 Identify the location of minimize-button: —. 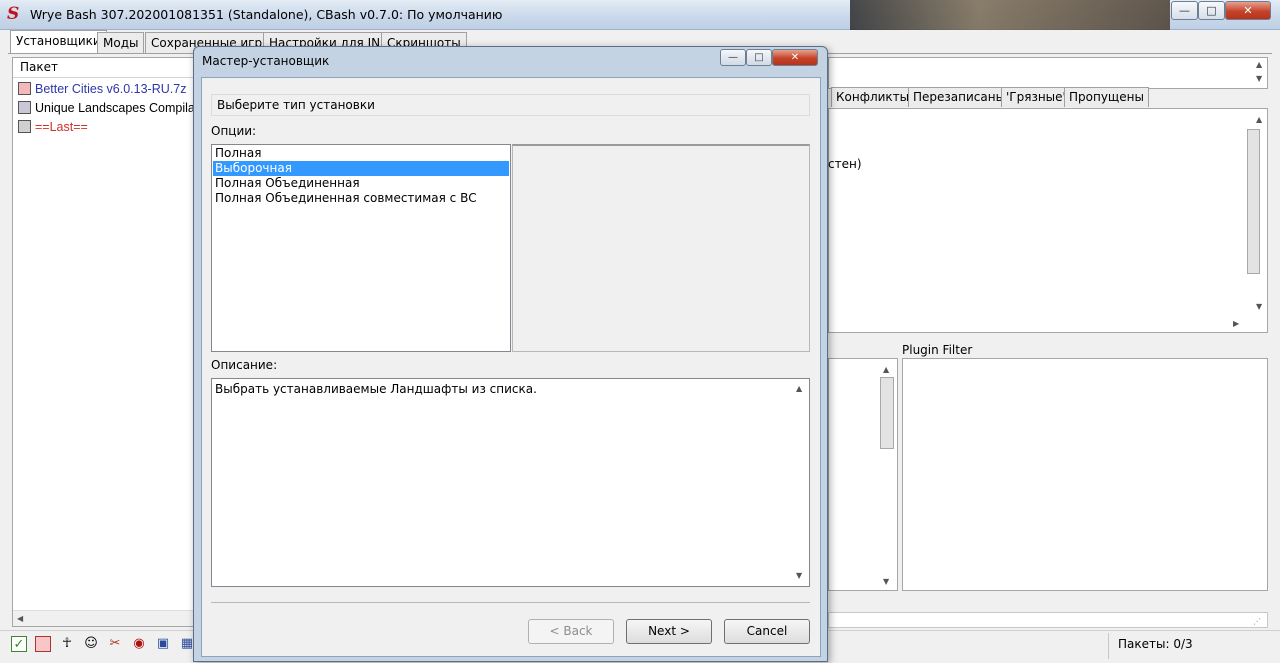
(1184, 10).